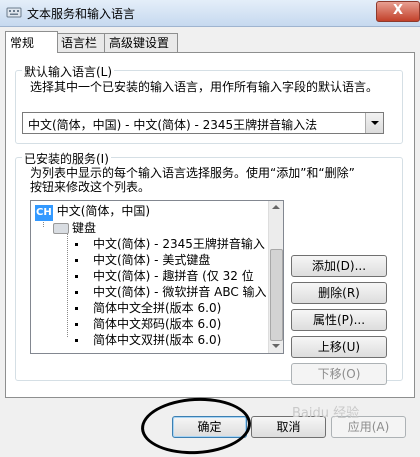  What do you see at coordinates (14, 12) in the screenshot?
I see `keyboard-app-icon` at bounding box center [14, 12].